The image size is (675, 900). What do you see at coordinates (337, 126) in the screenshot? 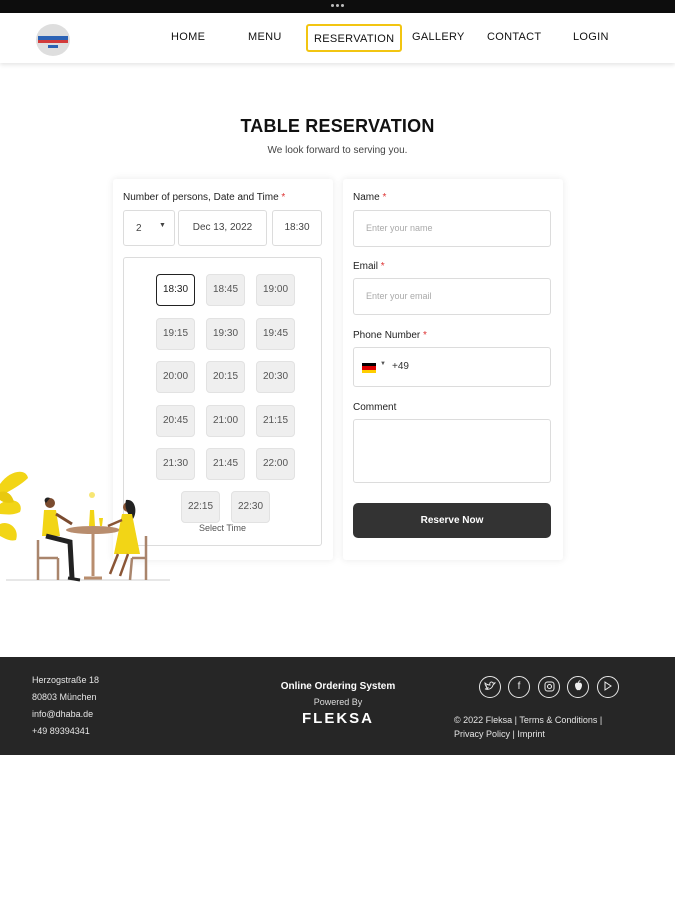
I see `page-title: TABLE RESERVATION` at bounding box center [337, 126].